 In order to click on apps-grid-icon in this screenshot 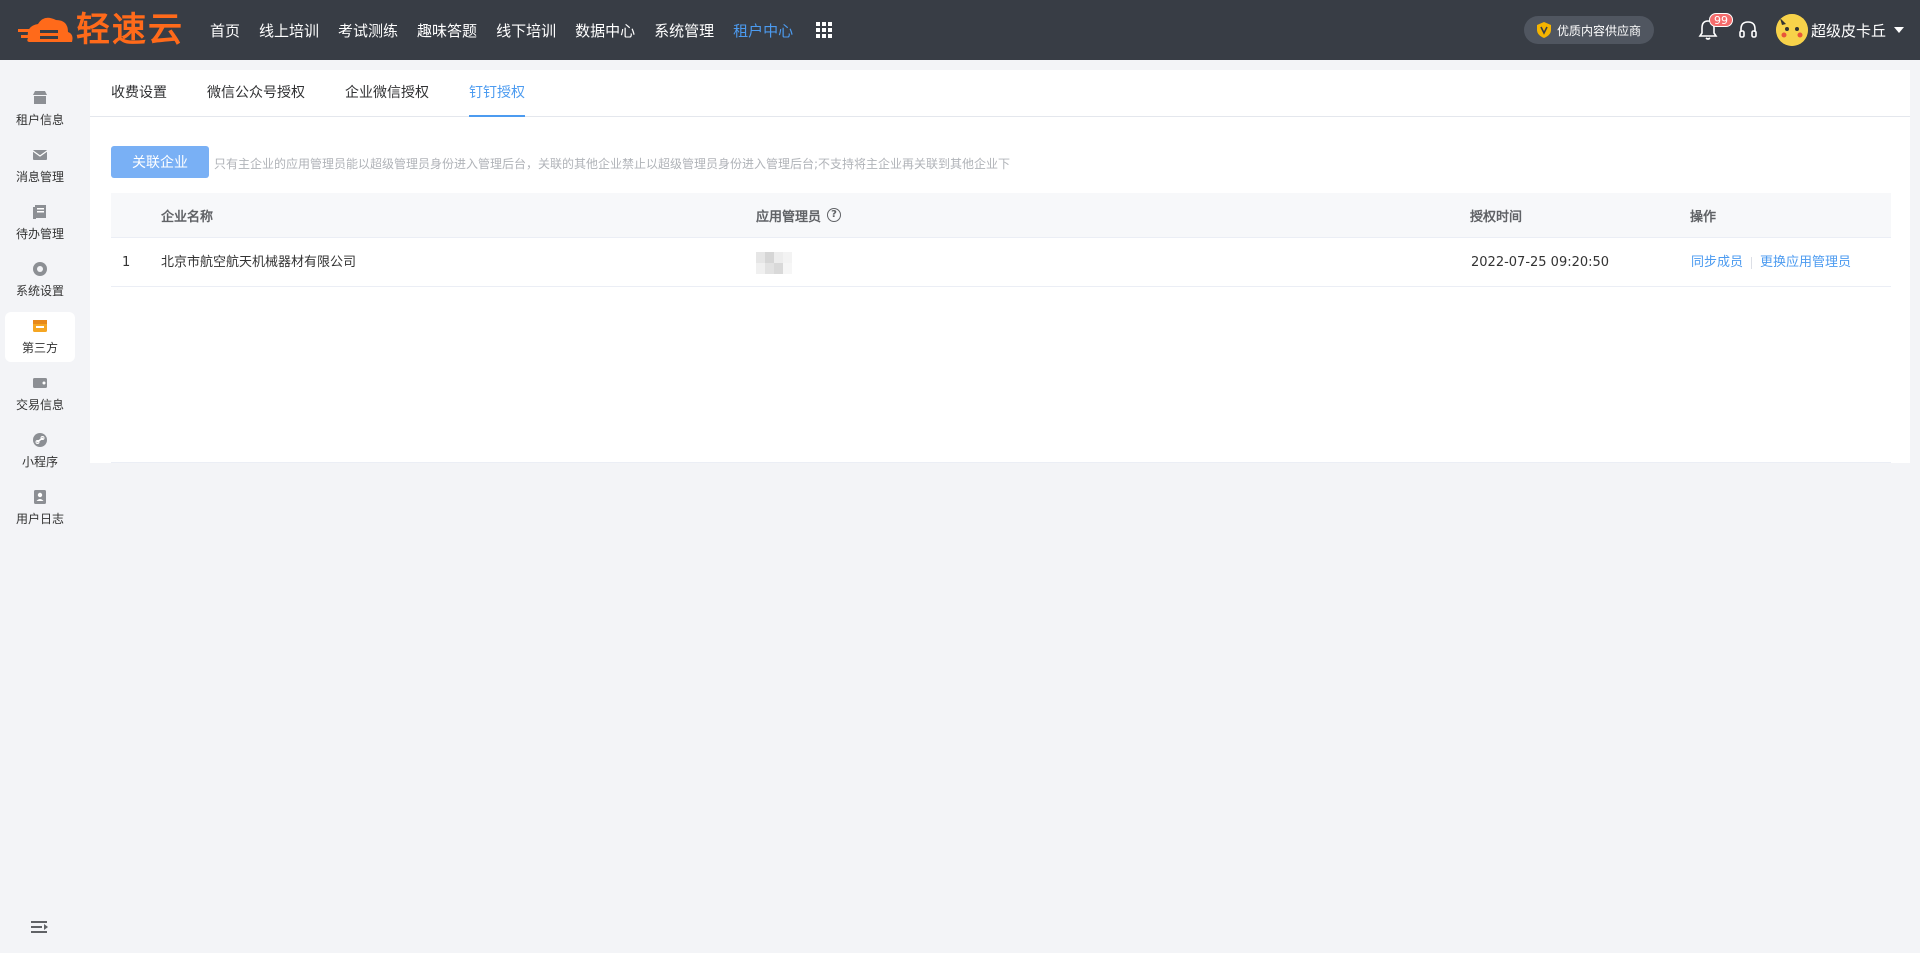, I will do `click(824, 30)`.